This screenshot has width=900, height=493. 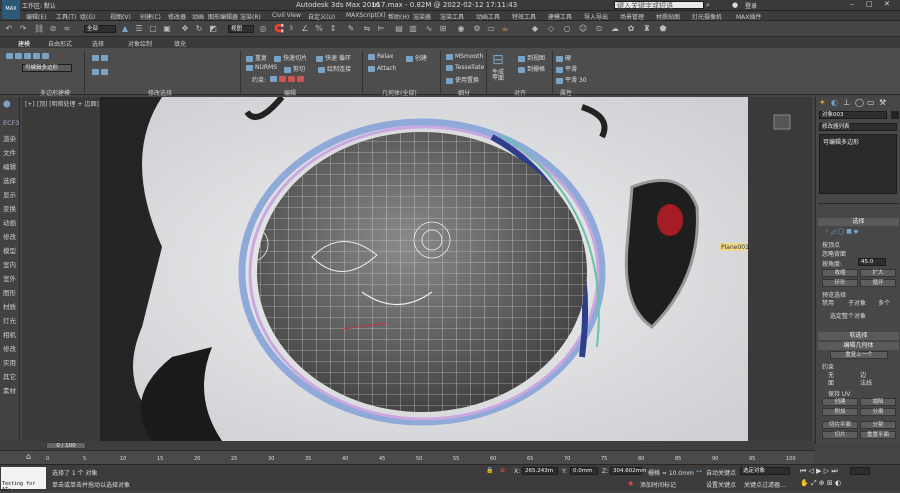 What do you see at coordinates (60, 43) in the screenshot?
I see `tab-freeform: 自由形式` at bounding box center [60, 43].